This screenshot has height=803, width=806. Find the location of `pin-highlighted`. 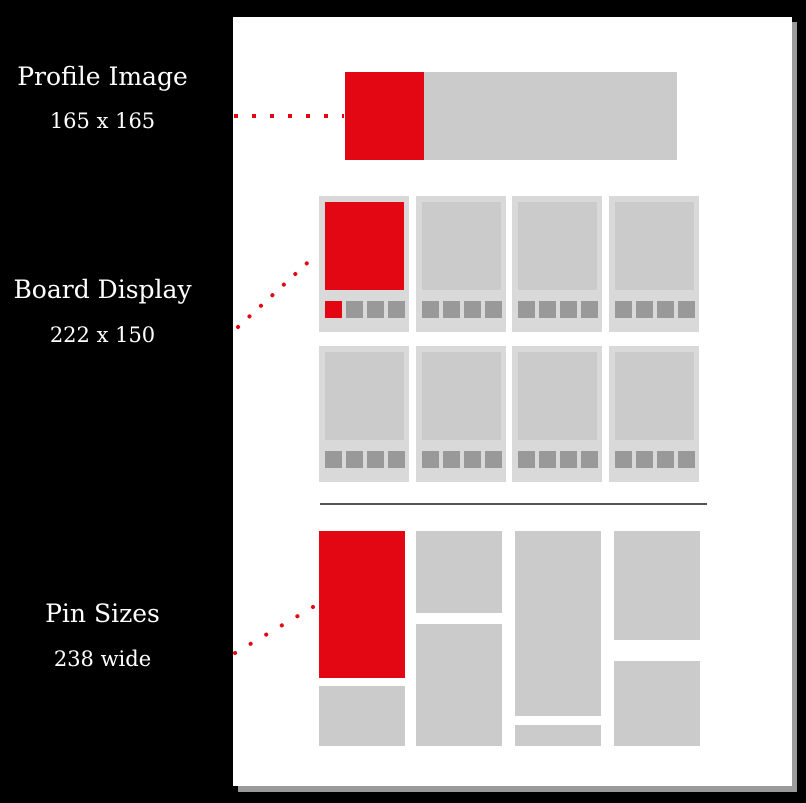

pin-highlighted is located at coordinates (362, 604).